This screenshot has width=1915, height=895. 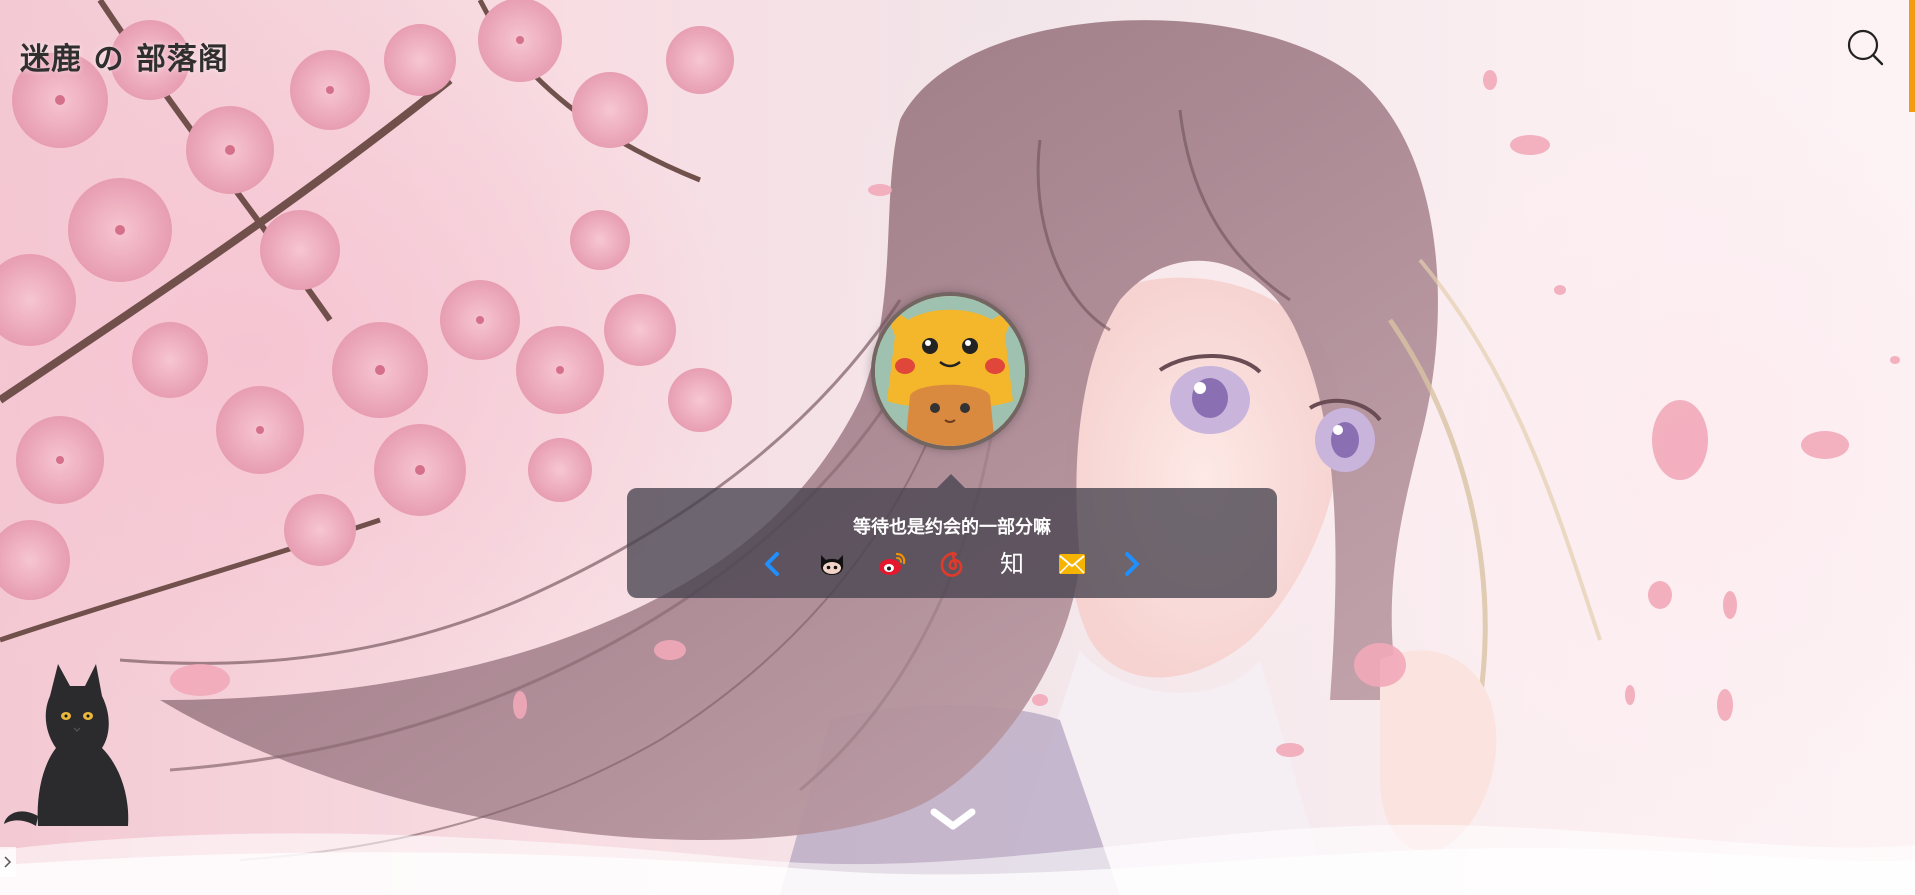 I want to click on cat-mascot, so click(x=70, y=744).